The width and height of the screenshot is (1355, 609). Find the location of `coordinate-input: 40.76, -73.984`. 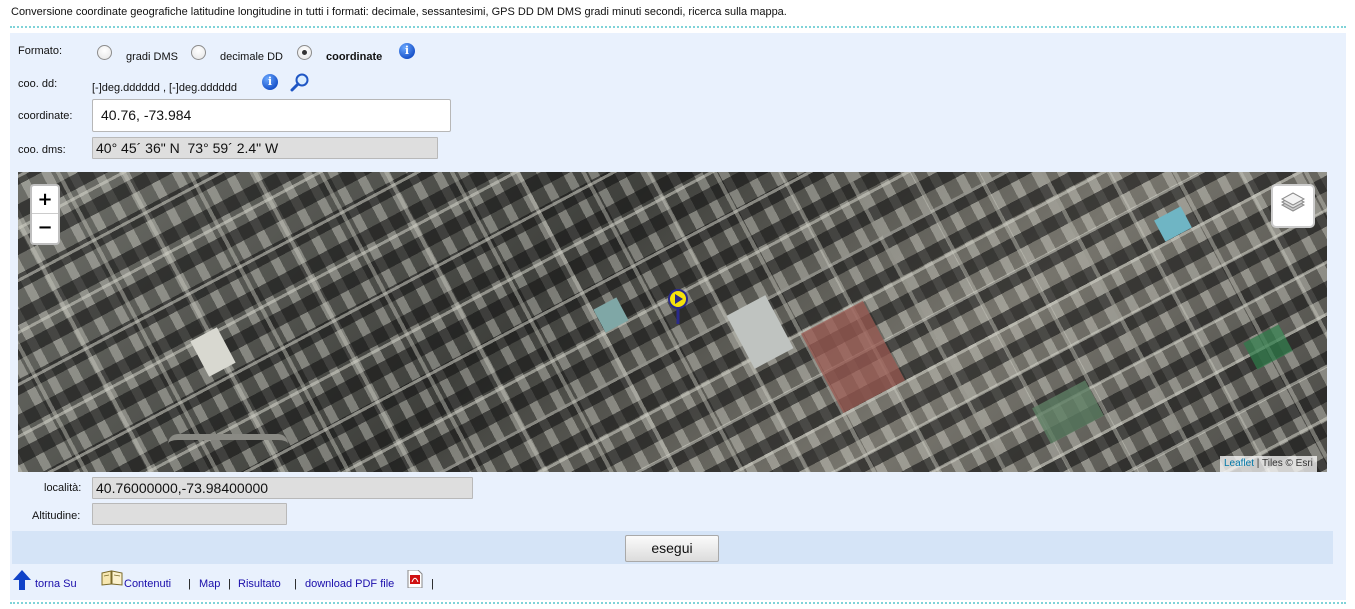

coordinate-input: 40.76, -73.984 is located at coordinates (271, 115).